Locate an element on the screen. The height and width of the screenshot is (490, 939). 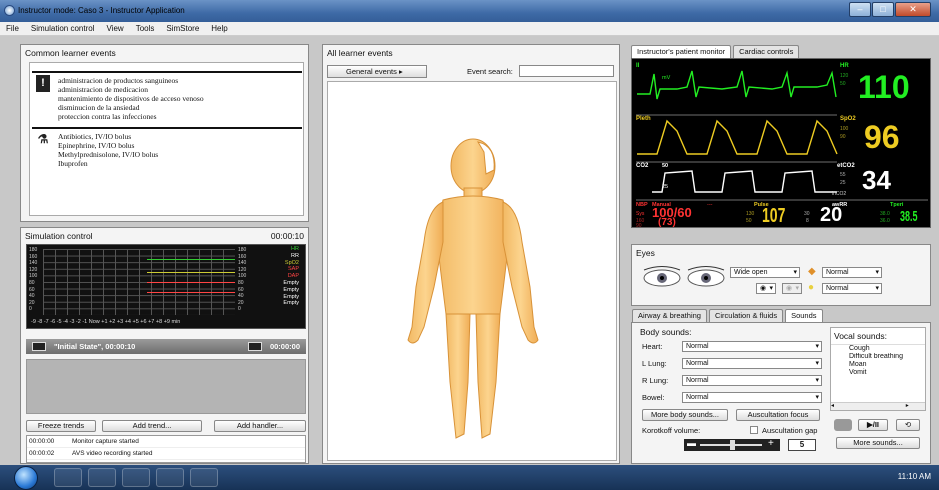
list-item: Moan is located at coordinates (887, 365).